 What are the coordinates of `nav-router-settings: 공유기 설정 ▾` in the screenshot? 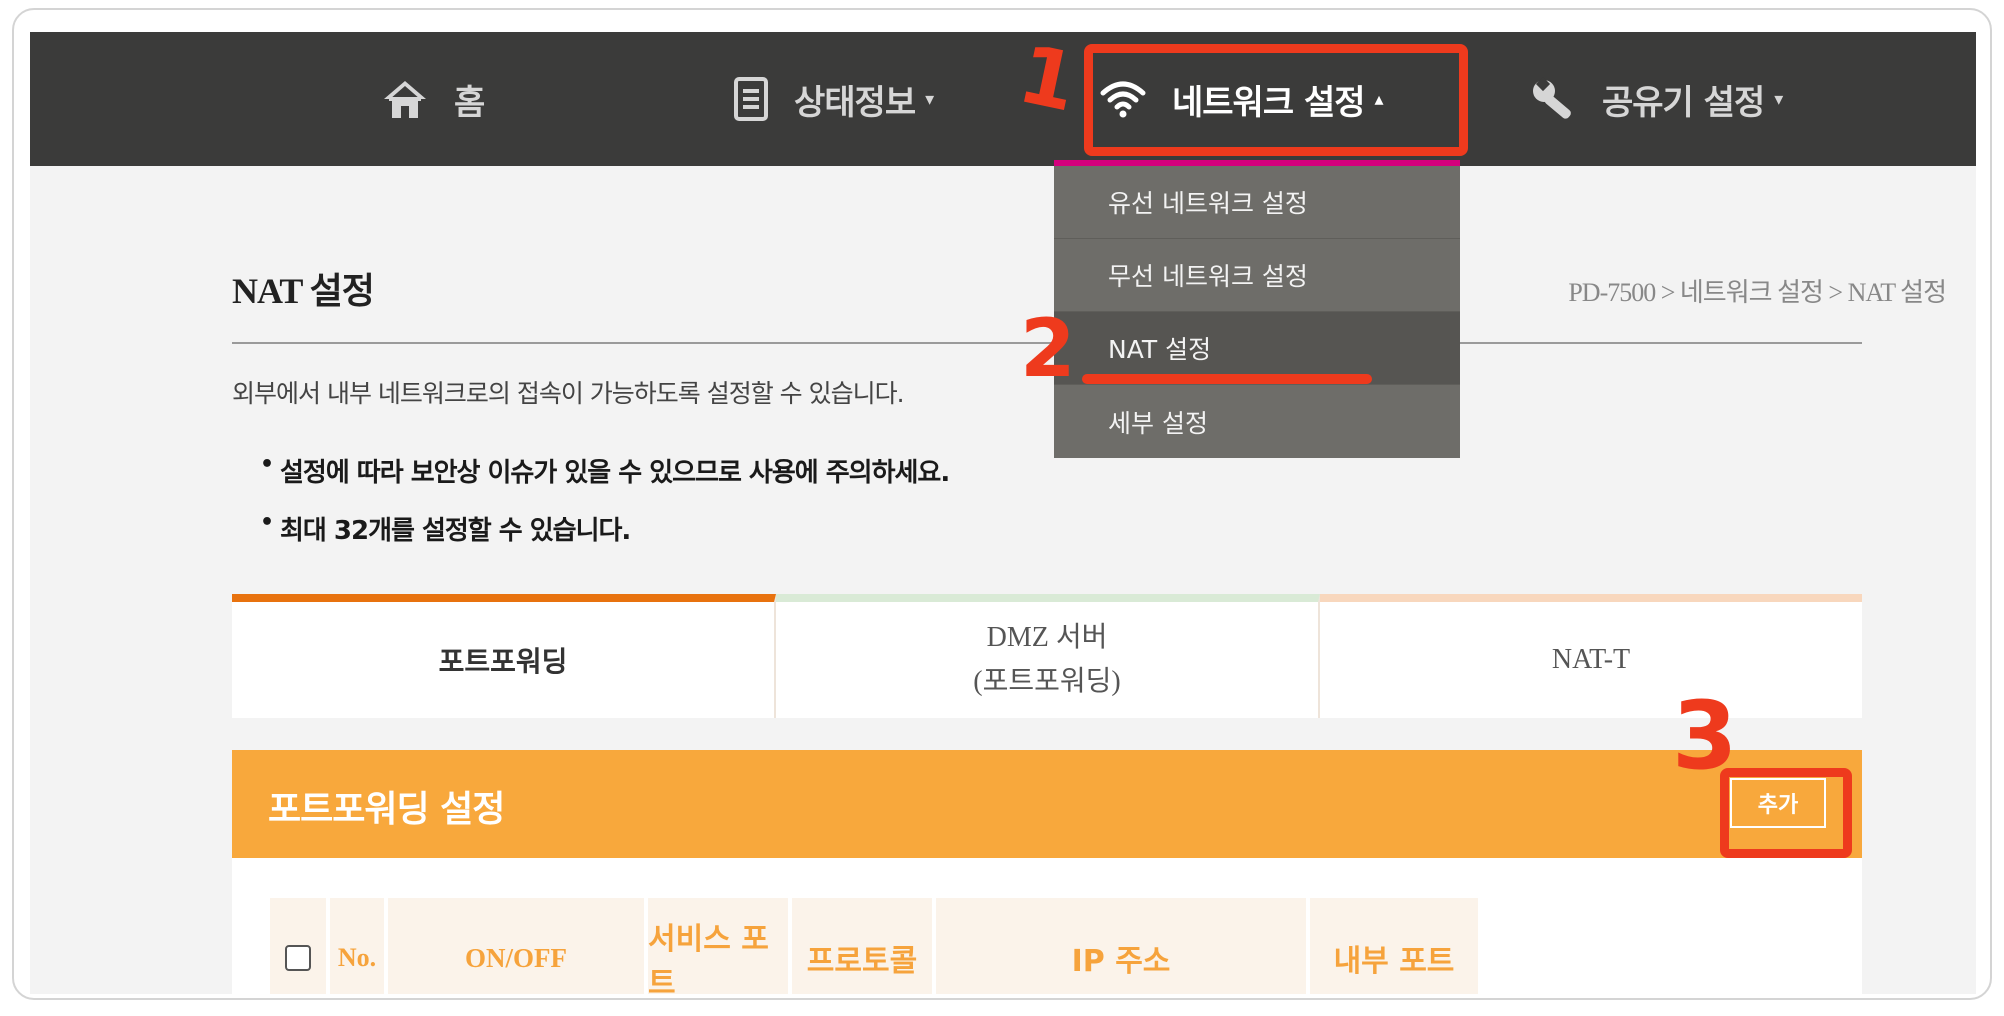 It's located at (1656, 99).